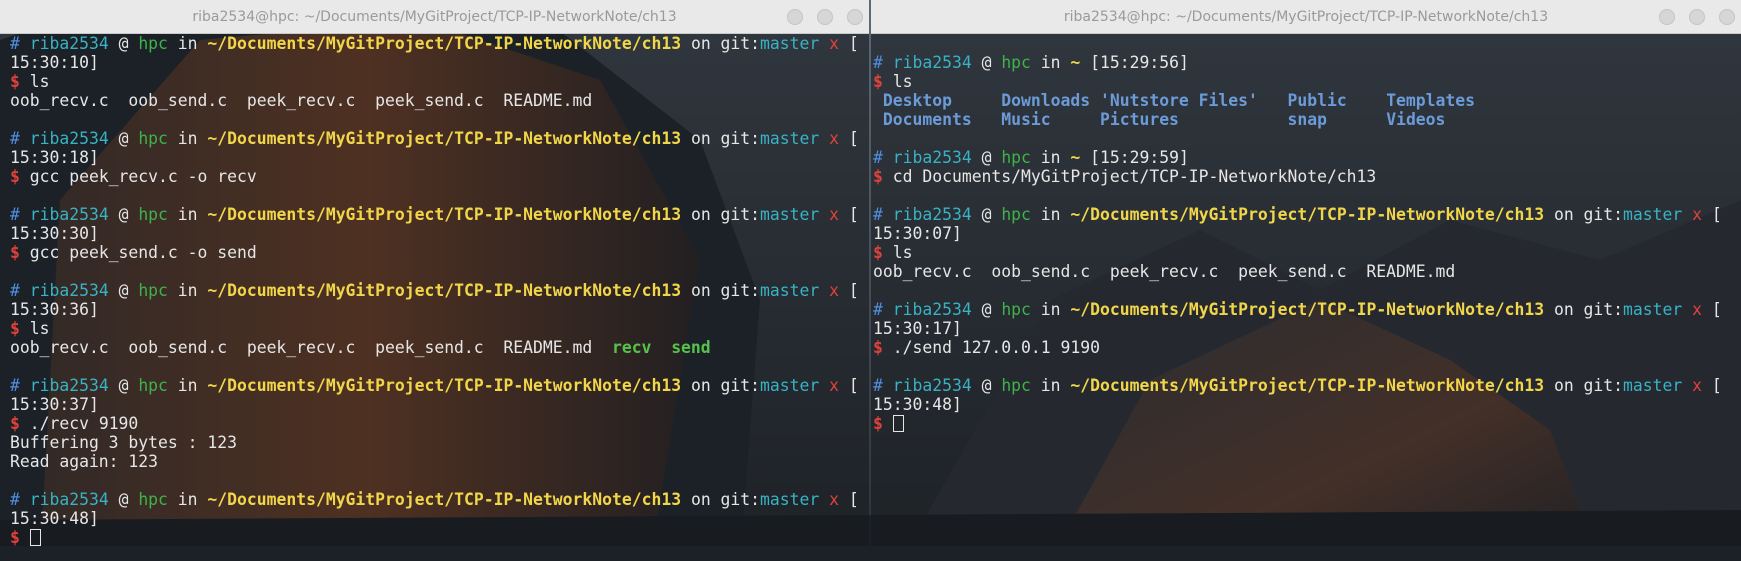  Describe the element at coordinates (691, 347) in the screenshot. I see `executable-file: send` at that location.